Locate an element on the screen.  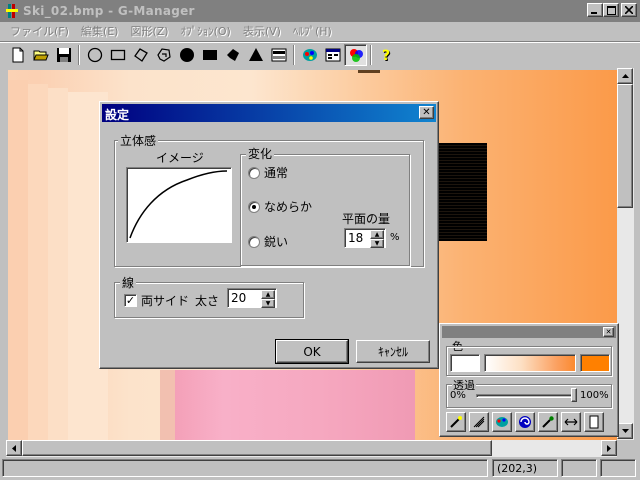
radio-sharp-dot is located at coordinates (254, 241).